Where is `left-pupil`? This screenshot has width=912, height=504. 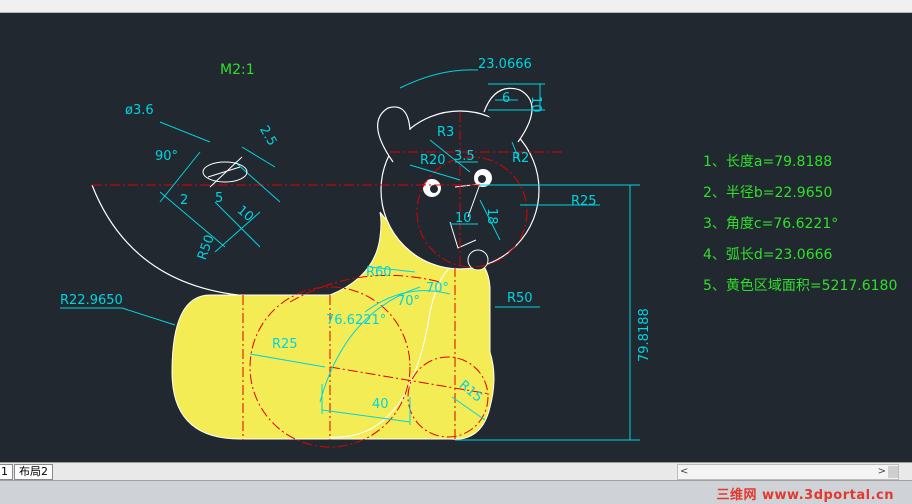 left-pupil is located at coordinates (434, 189).